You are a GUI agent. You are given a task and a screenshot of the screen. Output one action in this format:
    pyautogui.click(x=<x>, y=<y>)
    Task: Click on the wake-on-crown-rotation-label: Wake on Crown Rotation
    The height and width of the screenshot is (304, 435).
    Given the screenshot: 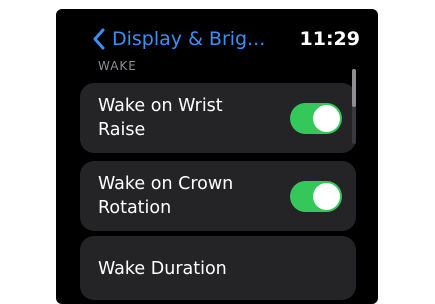 What is the action you would take?
    pyautogui.click(x=166, y=196)
    